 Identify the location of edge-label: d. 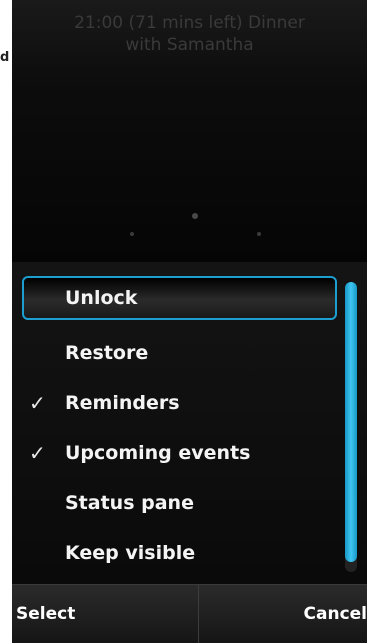
(5, 57).